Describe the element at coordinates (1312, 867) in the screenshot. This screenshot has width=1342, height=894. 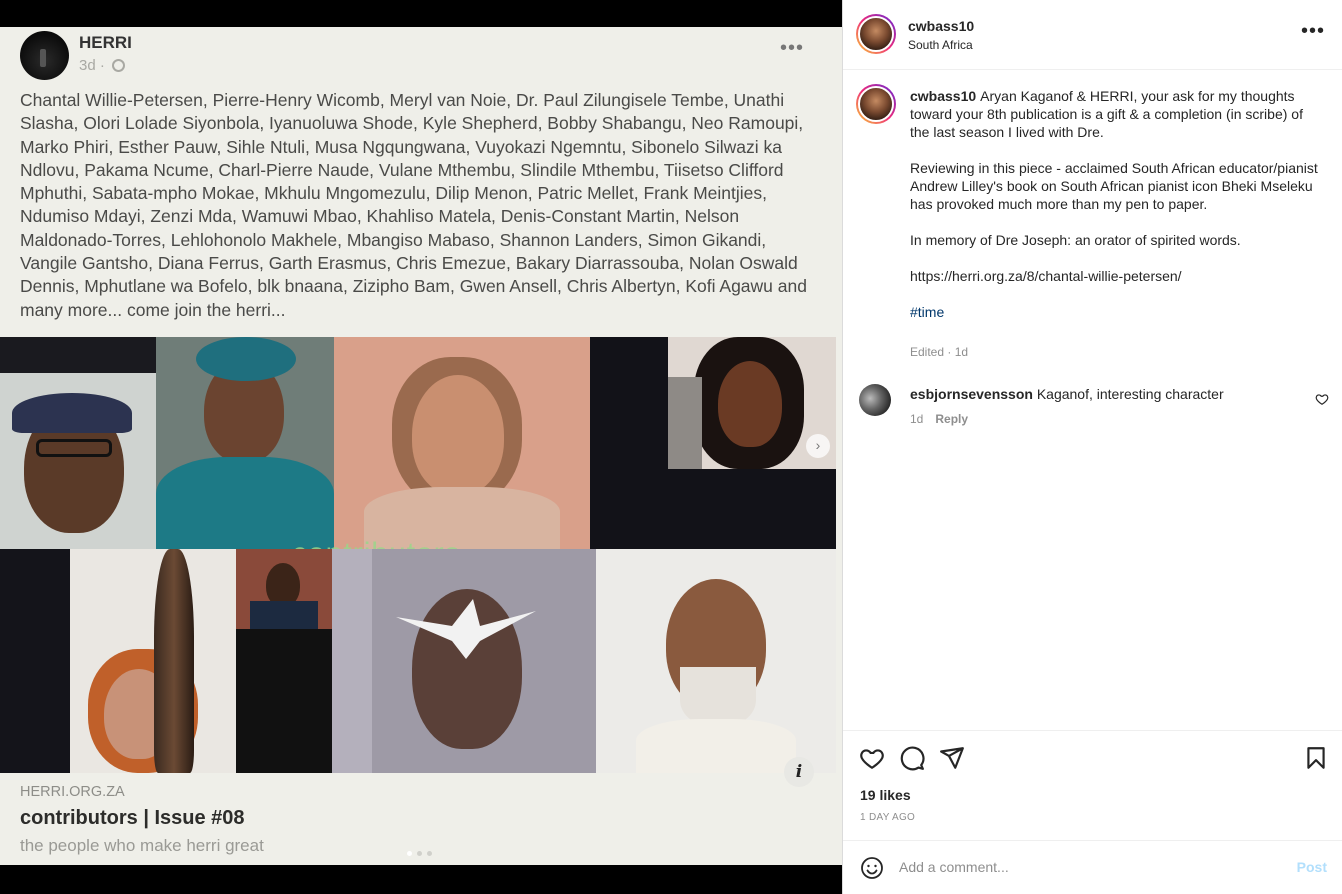
I see `post-comment-button: Post` at that location.